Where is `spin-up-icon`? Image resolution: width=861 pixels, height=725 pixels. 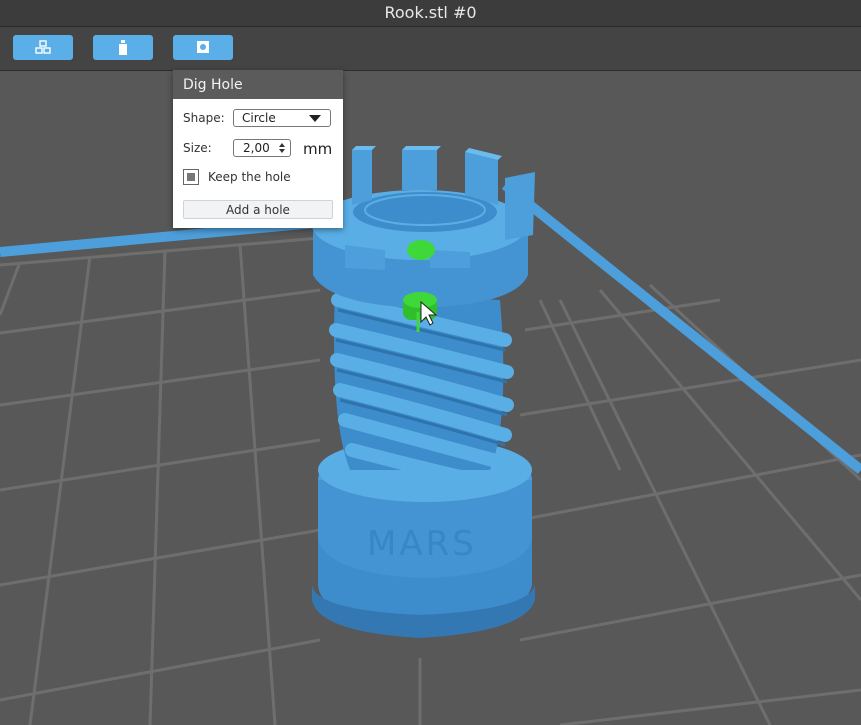 spin-up-icon is located at coordinates (282, 145).